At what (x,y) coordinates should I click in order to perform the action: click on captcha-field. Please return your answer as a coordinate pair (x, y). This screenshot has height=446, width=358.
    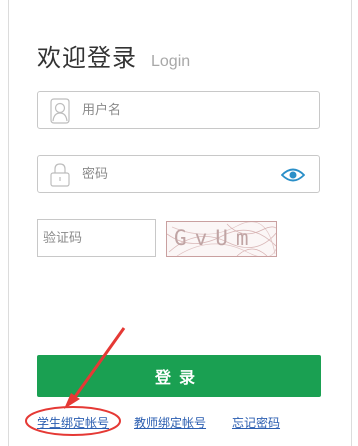
    Looking at the image, I should click on (96, 238).